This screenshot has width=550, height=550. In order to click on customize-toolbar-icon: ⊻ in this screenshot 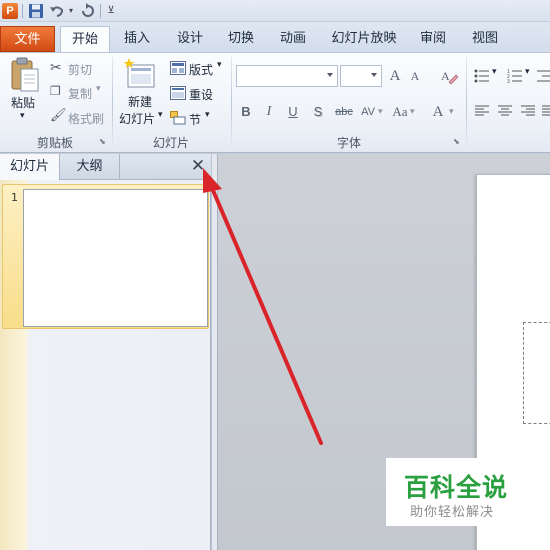, I will do `click(111, 11)`.